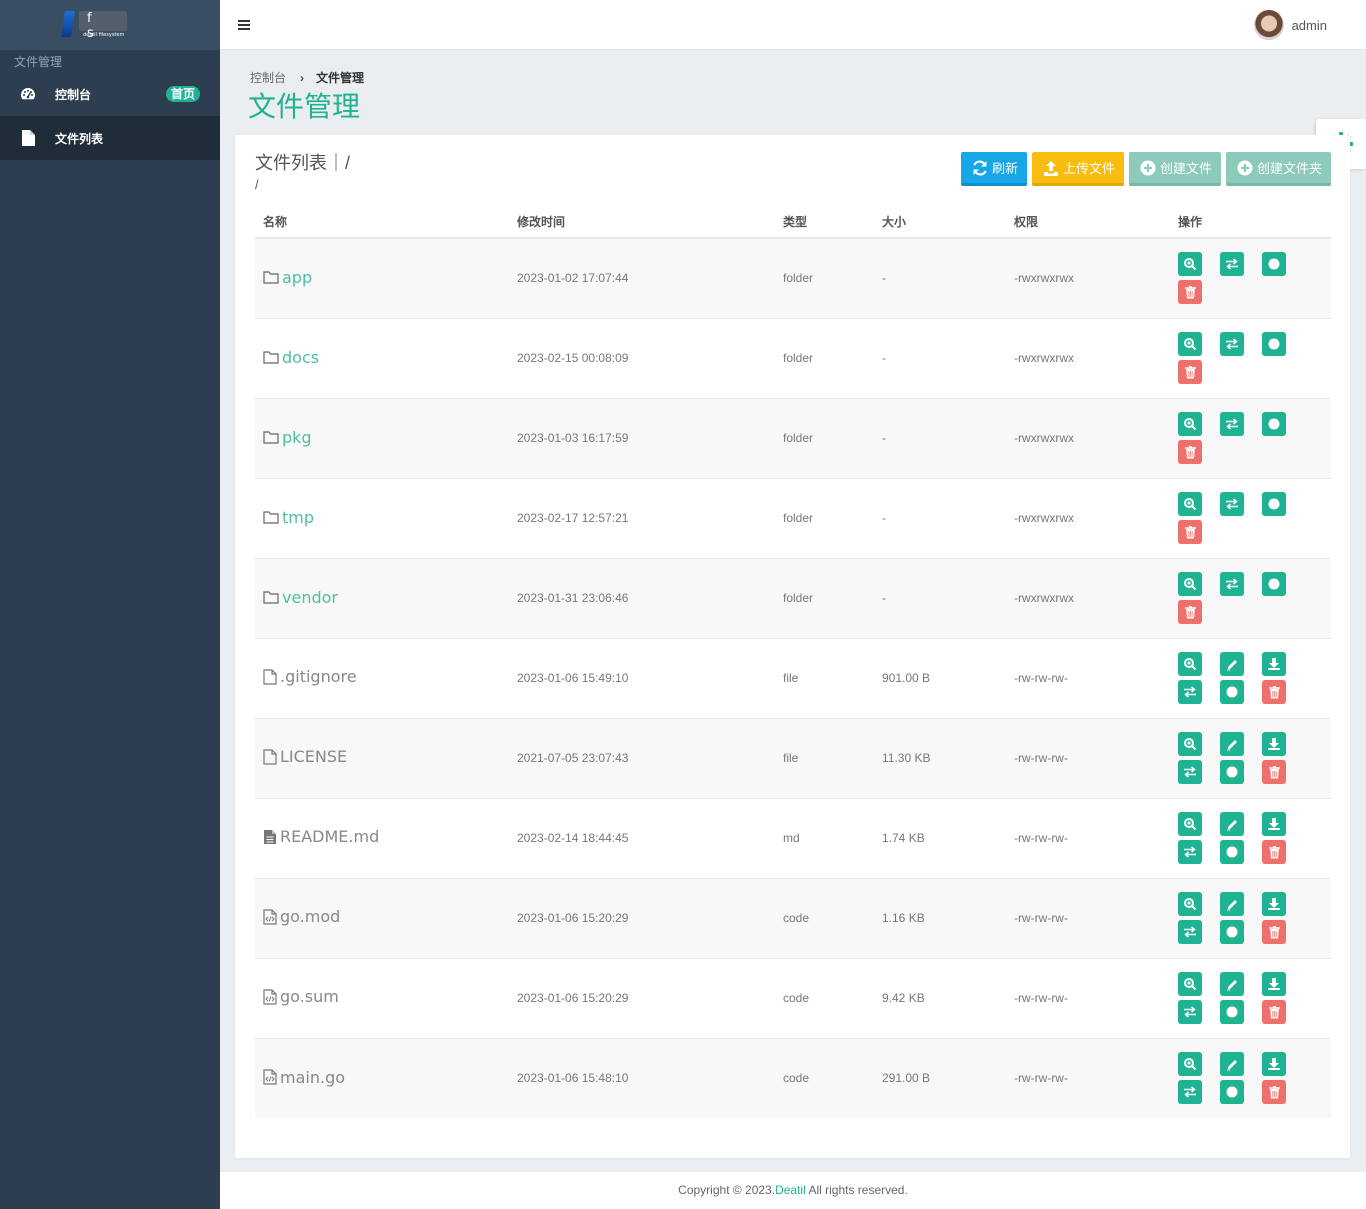  What do you see at coordinates (382, 222) in the screenshot?
I see `header-name: 名称` at bounding box center [382, 222].